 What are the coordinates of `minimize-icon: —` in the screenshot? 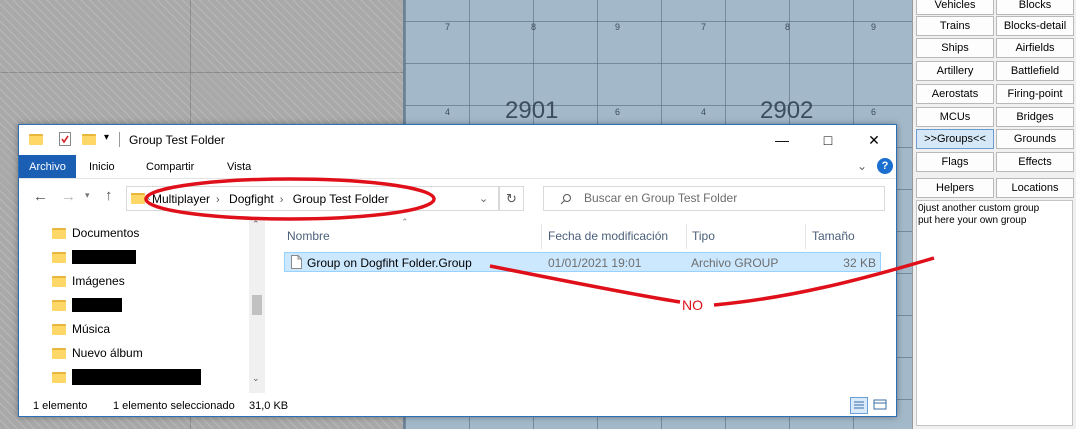 It's located at (782, 140).